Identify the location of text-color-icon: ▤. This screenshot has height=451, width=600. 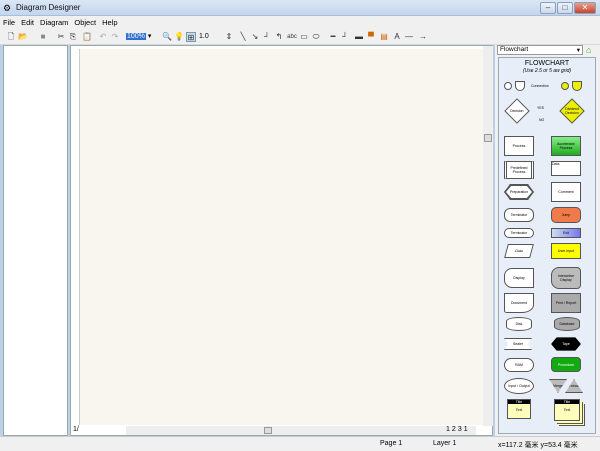
(384, 37).